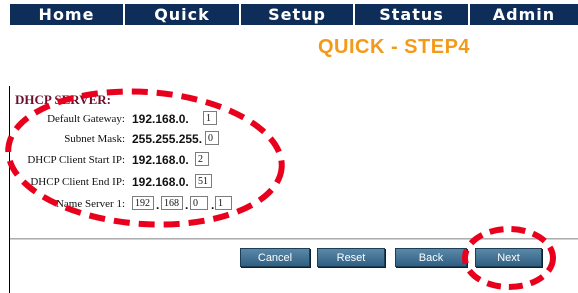  I want to click on divider, so click(294, 239).